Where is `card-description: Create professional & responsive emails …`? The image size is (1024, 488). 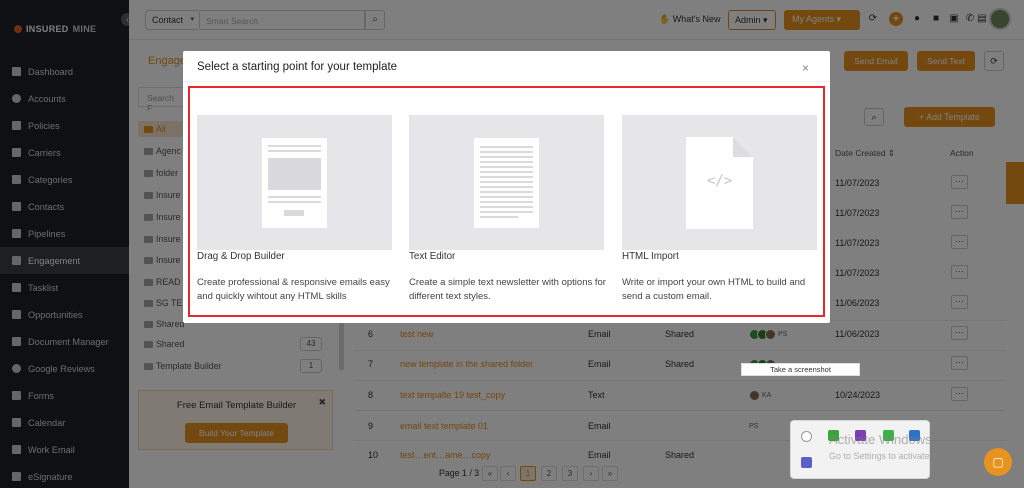
card-description: Create professional & responsive emails … is located at coordinates (293, 289).